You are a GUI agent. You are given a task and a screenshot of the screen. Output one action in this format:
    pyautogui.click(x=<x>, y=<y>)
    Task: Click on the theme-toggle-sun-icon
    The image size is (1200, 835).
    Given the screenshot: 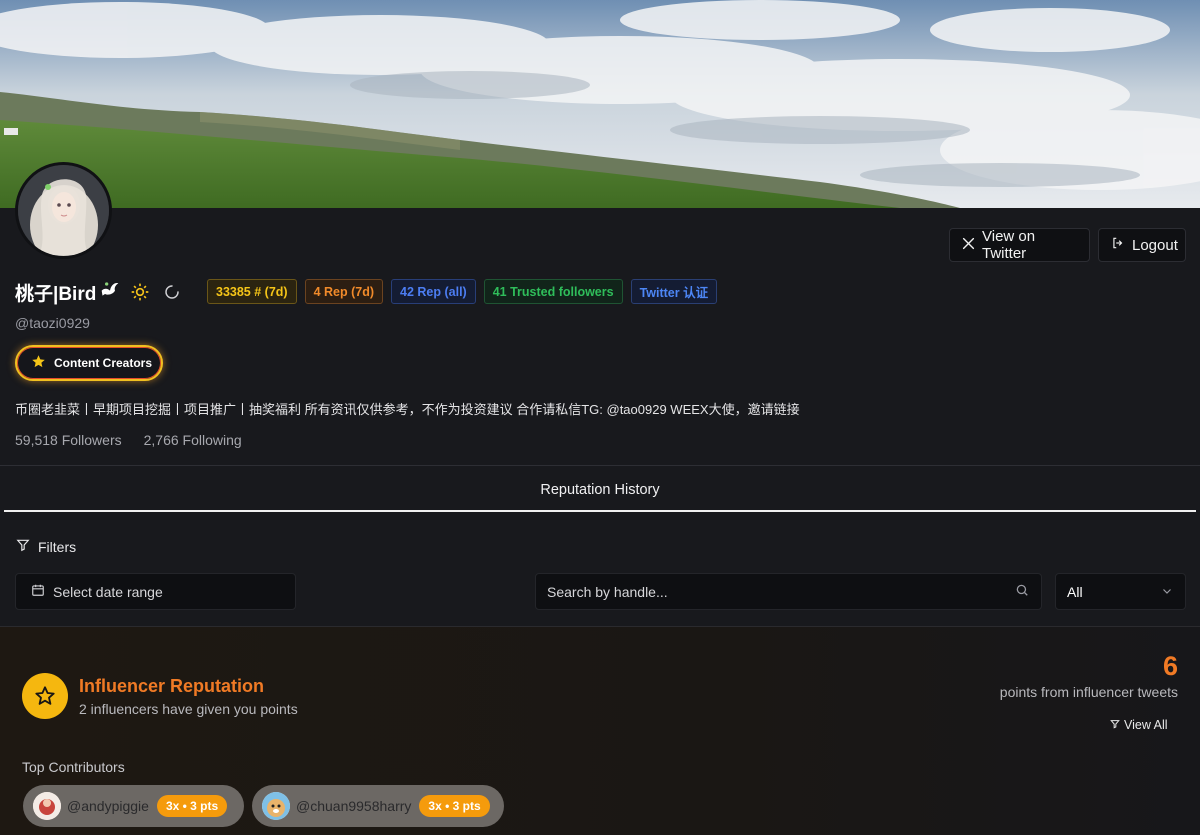 What is the action you would take?
    pyautogui.click(x=140, y=292)
    